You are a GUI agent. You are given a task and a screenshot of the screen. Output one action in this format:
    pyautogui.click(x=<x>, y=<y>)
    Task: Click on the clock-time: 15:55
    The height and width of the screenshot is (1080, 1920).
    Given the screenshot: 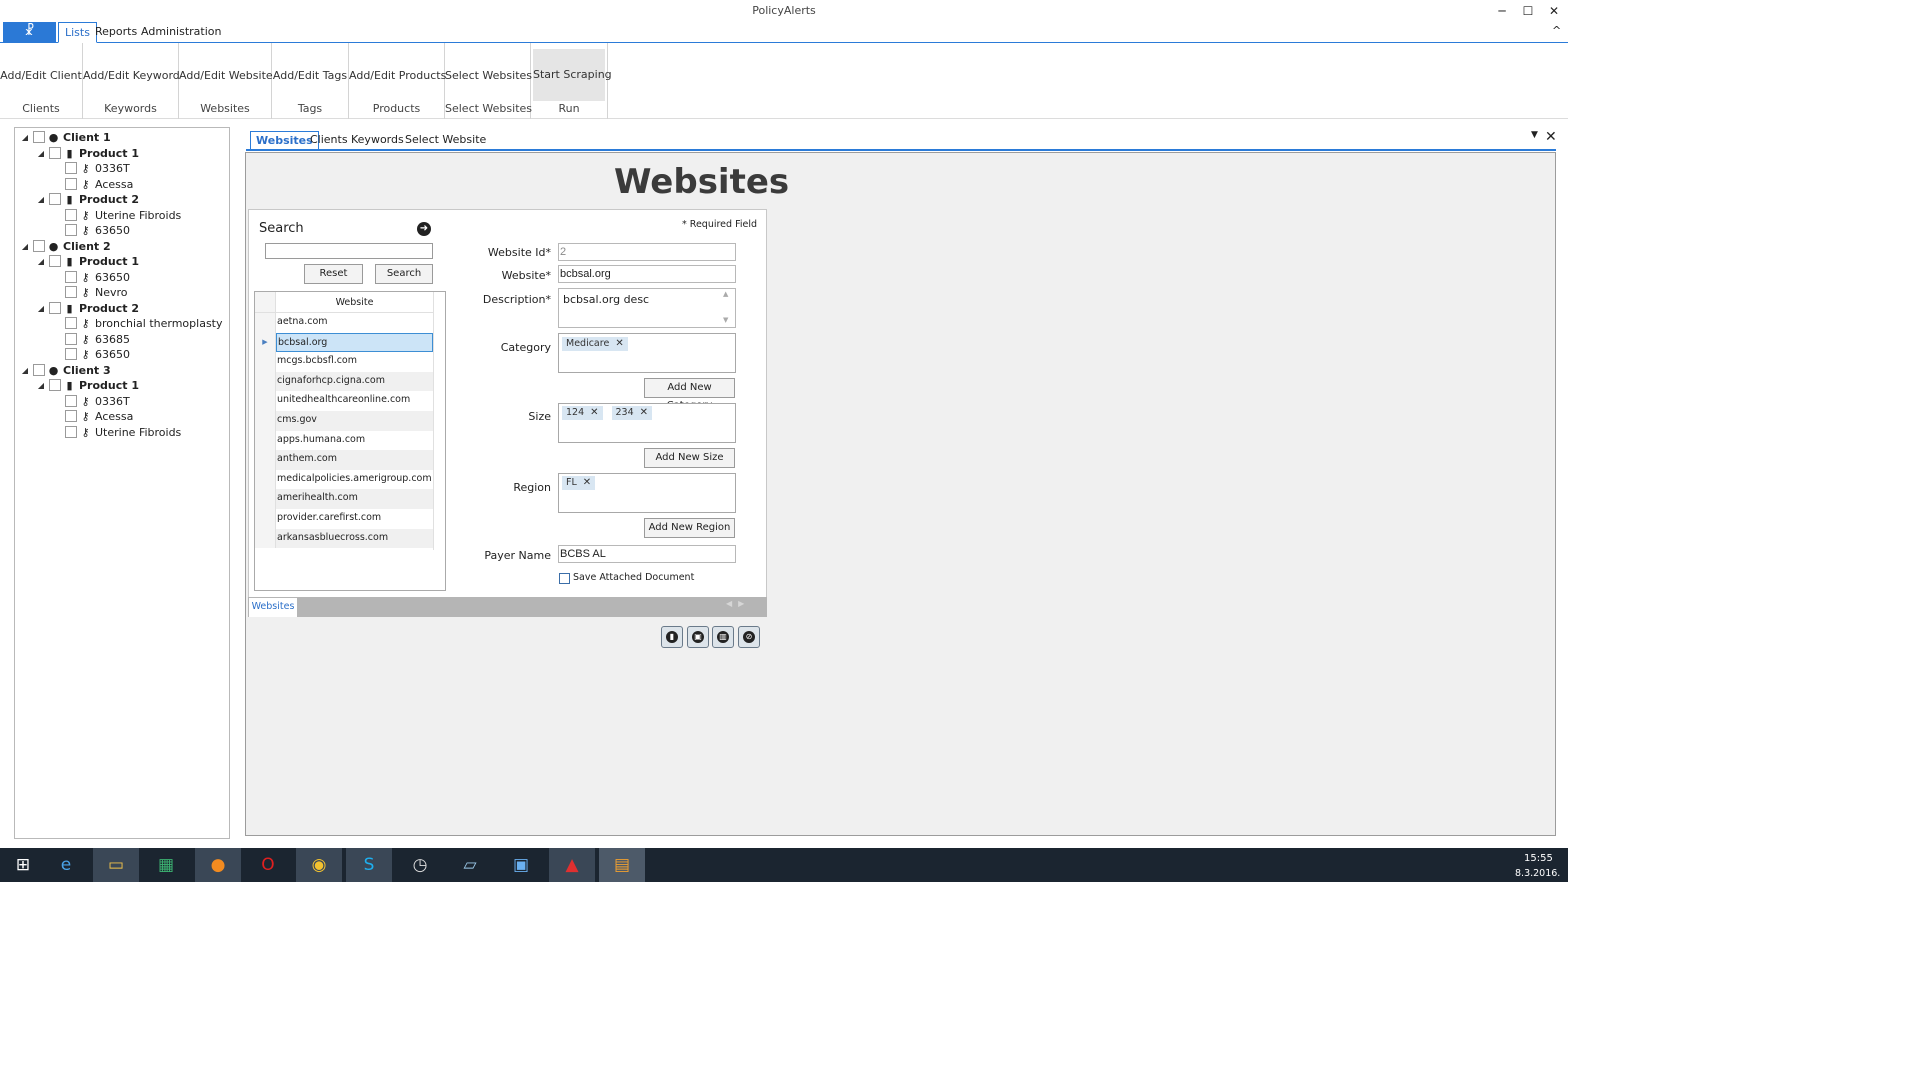 What is the action you would take?
    pyautogui.click(x=1538, y=858)
    